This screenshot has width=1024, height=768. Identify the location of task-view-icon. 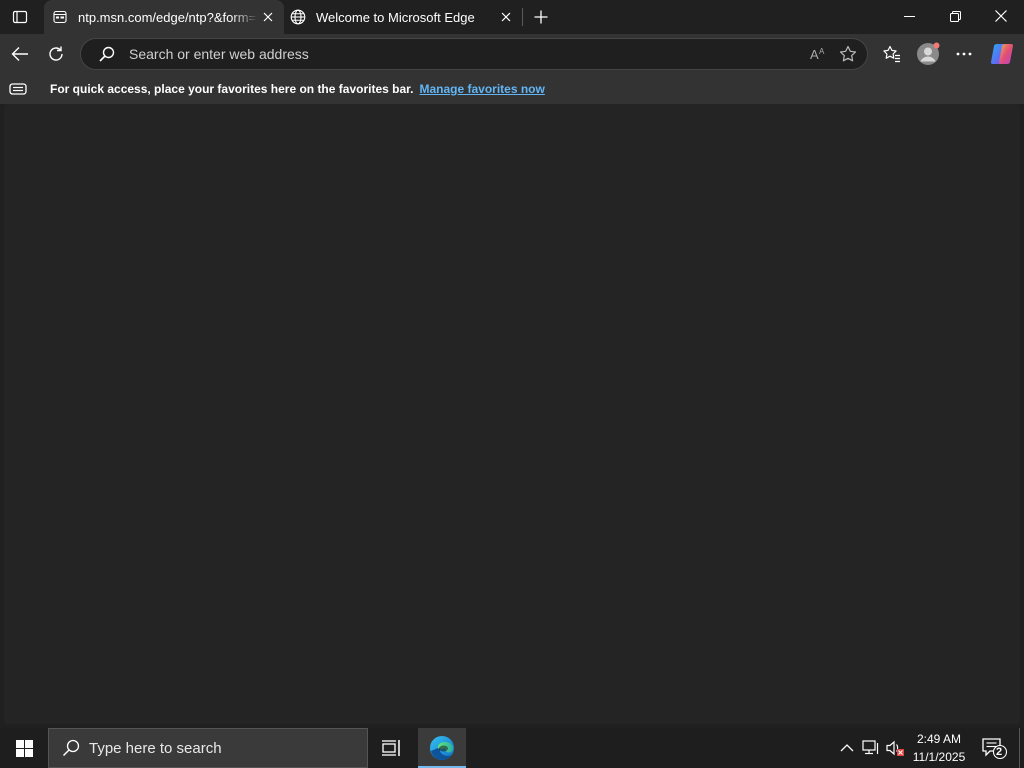
(391, 748).